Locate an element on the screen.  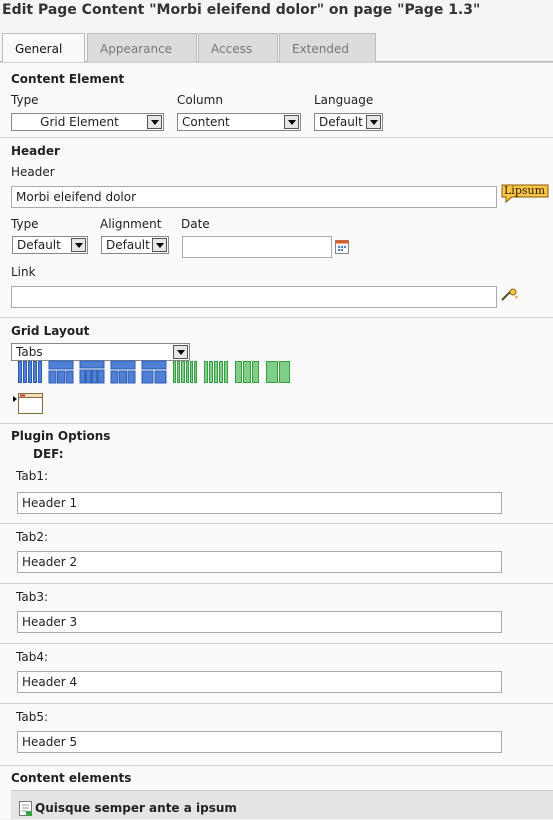
language-select: Default is located at coordinates (348, 122).